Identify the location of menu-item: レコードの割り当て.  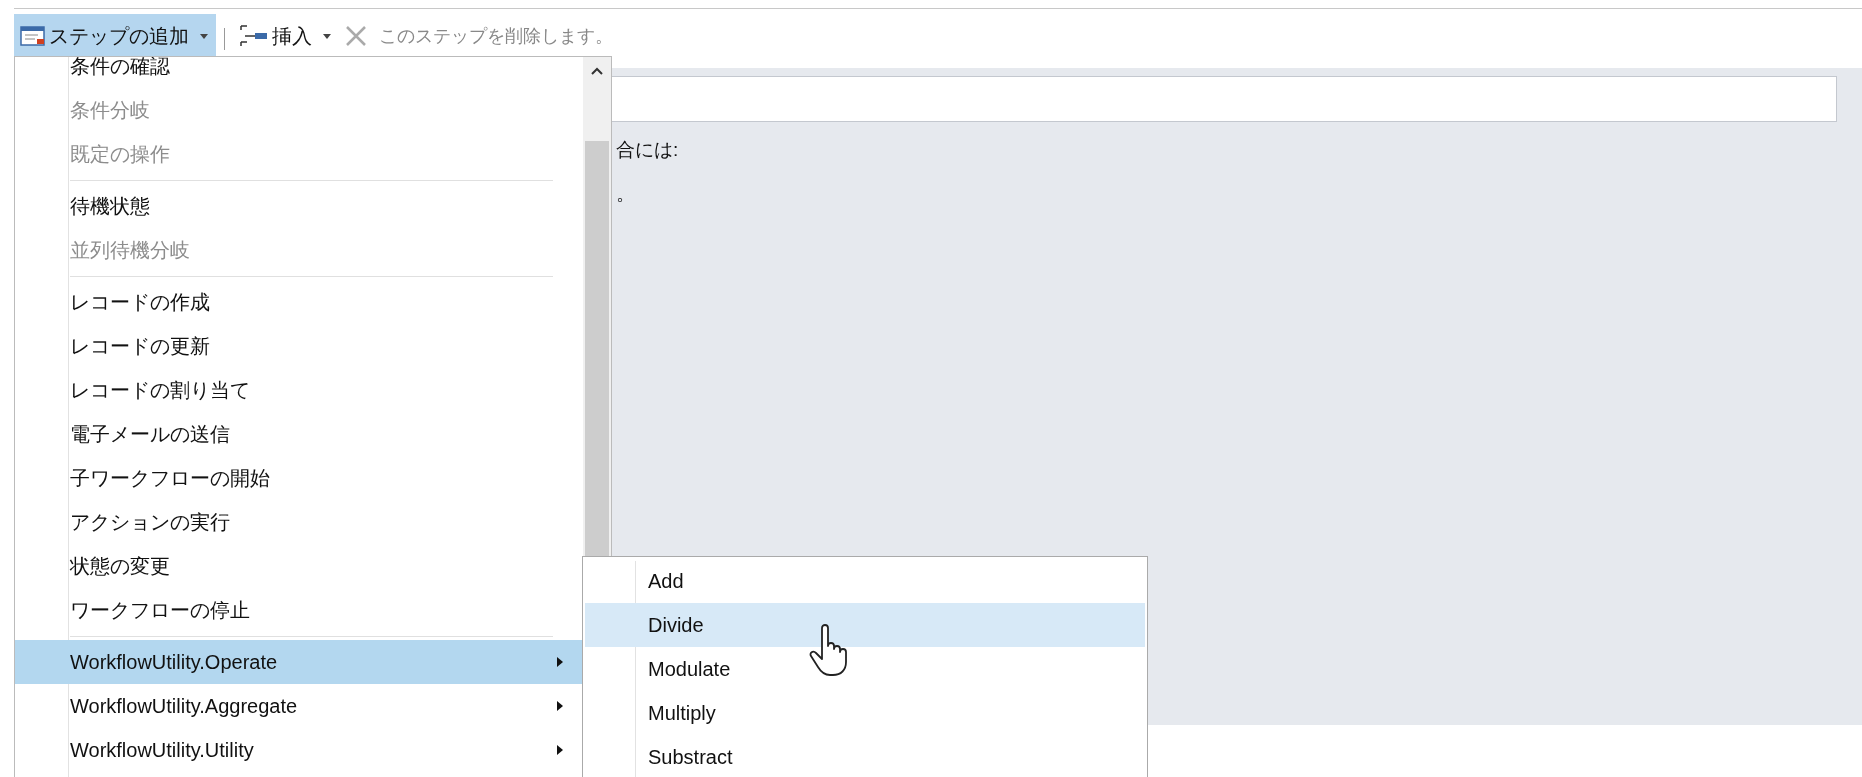
(299, 390).